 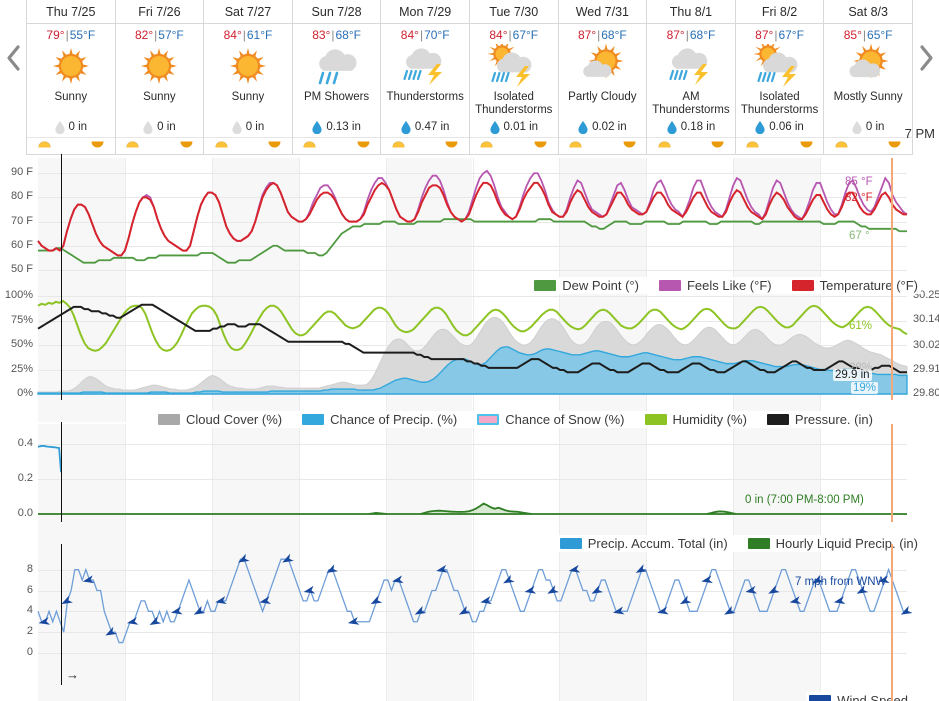 I want to click on legend-item: Precip. Accum. Total (in), so click(x=643, y=543).